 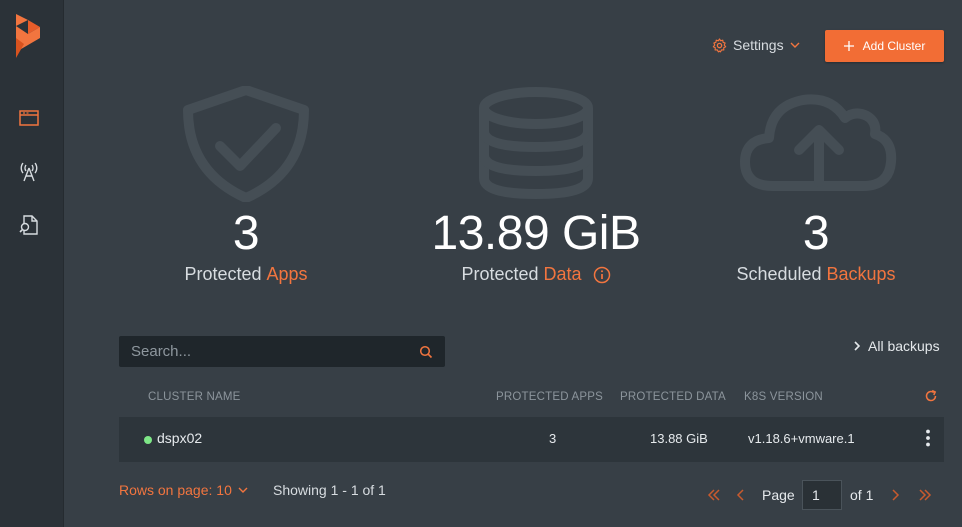 I want to click on protected-data-label-prefix: Protected, so click(x=500, y=274).